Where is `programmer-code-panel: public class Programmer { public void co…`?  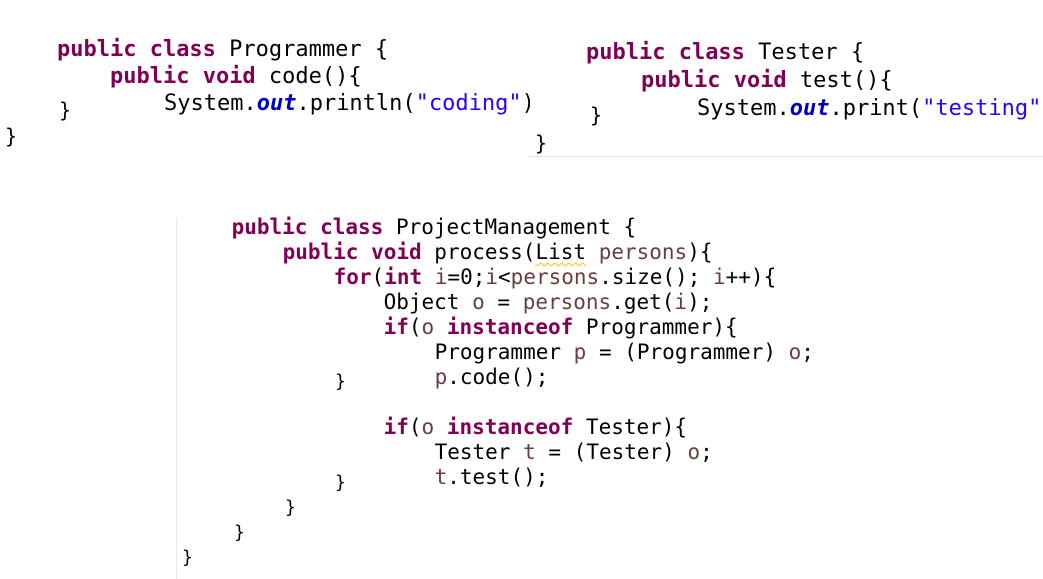 programmer-code-panel: public class Programmer { public void co… is located at coordinates (274, 80).